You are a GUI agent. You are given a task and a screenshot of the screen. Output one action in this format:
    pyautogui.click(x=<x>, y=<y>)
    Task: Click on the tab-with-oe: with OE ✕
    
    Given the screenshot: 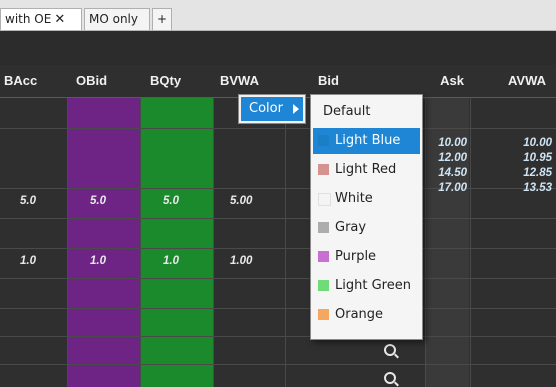 What is the action you would take?
    pyautogui.click(x=41, y=19)
    